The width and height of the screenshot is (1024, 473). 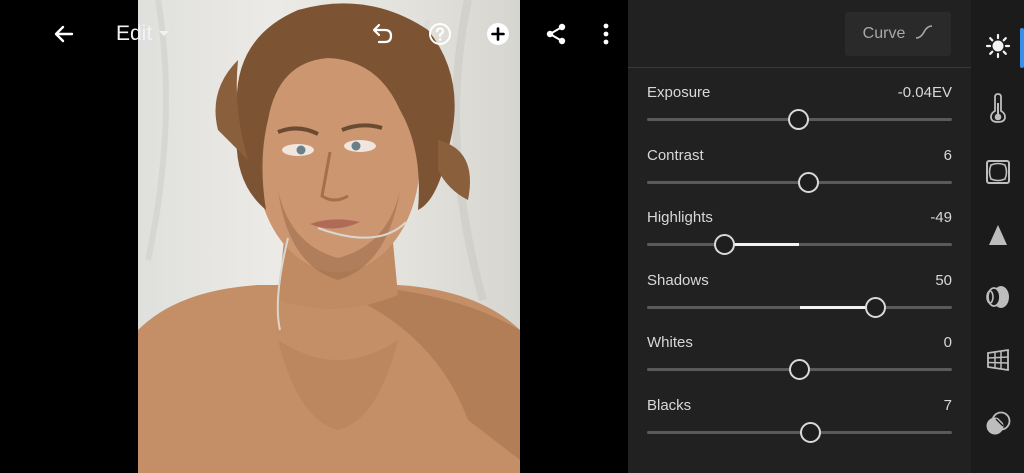 I want to click on slider-track, so click(x=799, y=244).